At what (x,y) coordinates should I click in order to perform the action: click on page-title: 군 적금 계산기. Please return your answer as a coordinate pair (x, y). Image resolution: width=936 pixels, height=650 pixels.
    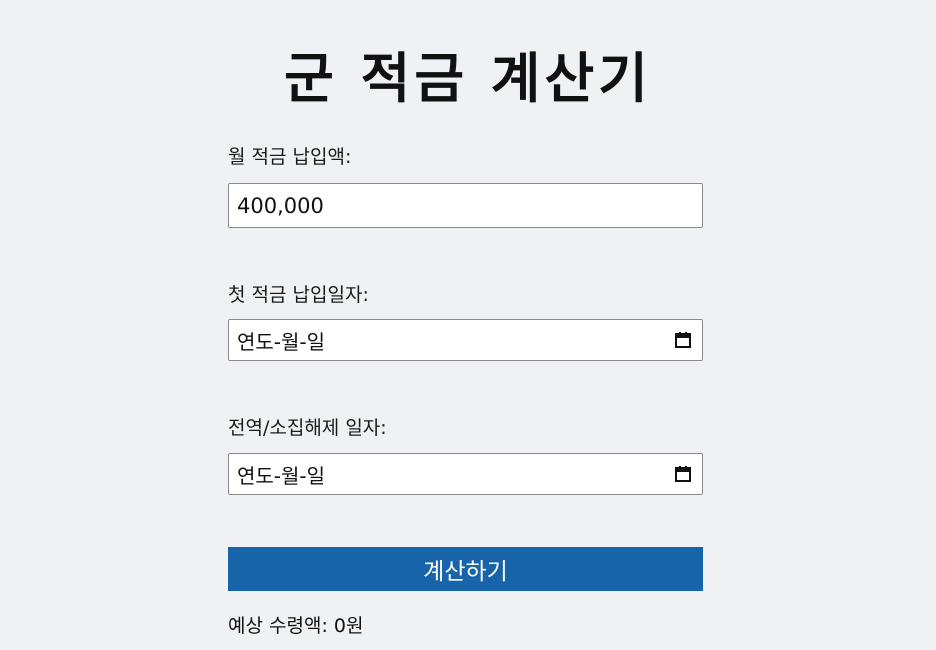
    Looking at the image, I should click on (468, 78).